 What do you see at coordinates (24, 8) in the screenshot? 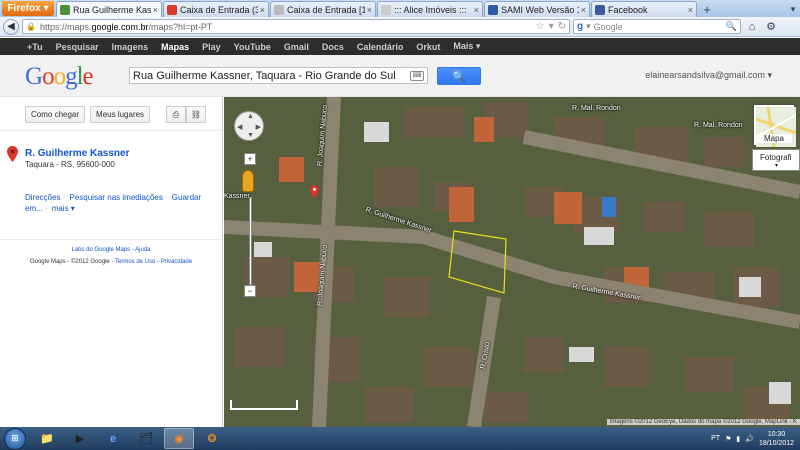
I see `firefox-menu-label: Firefox` at bounding box center [24, 8].